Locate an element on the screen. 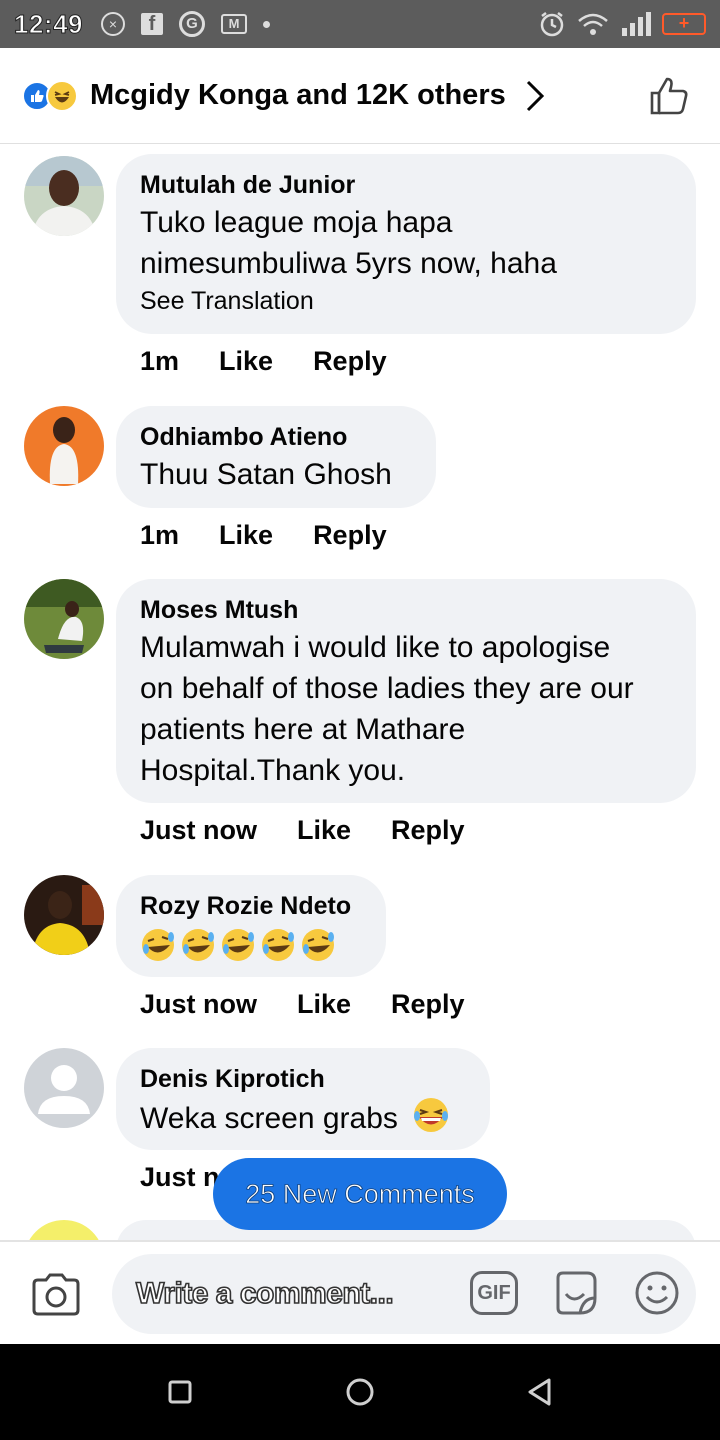  emoji-row is located at coordinates (251, 945).